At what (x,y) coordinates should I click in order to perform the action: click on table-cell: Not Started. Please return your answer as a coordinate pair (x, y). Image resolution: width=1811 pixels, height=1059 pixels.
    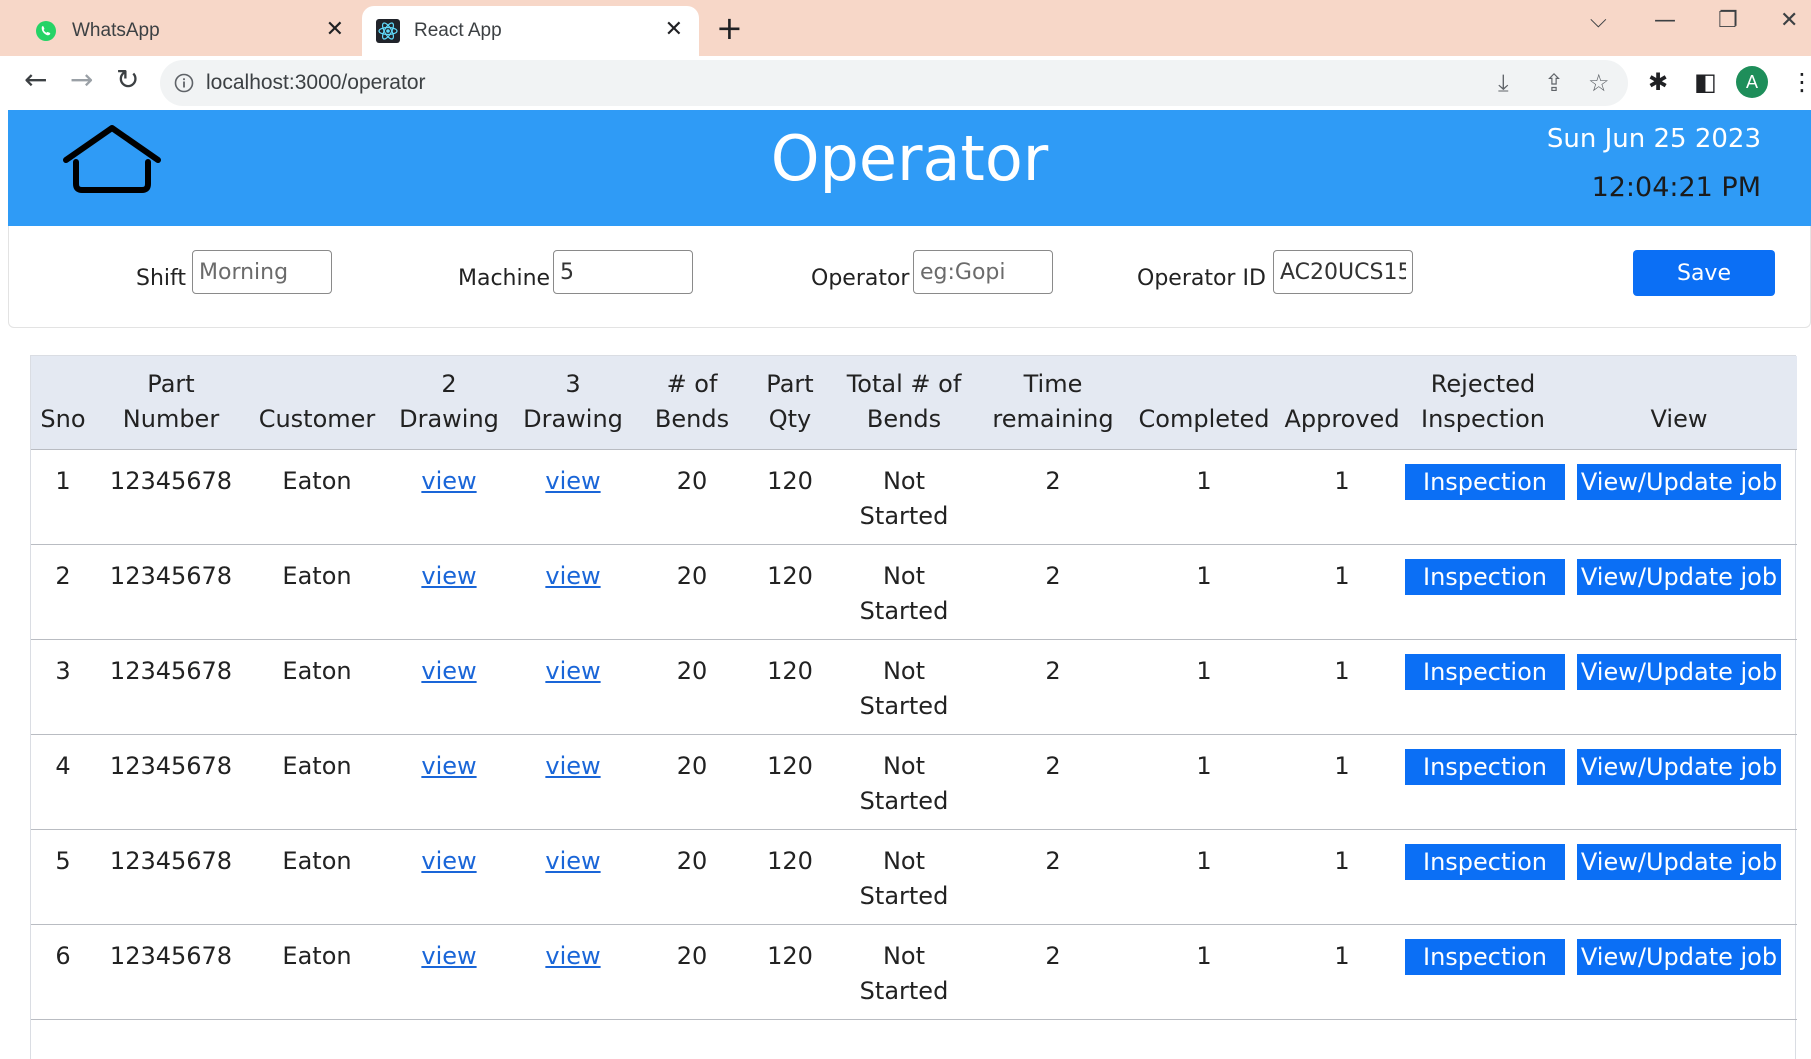
    Looking at the image, I should click on (904, 782).